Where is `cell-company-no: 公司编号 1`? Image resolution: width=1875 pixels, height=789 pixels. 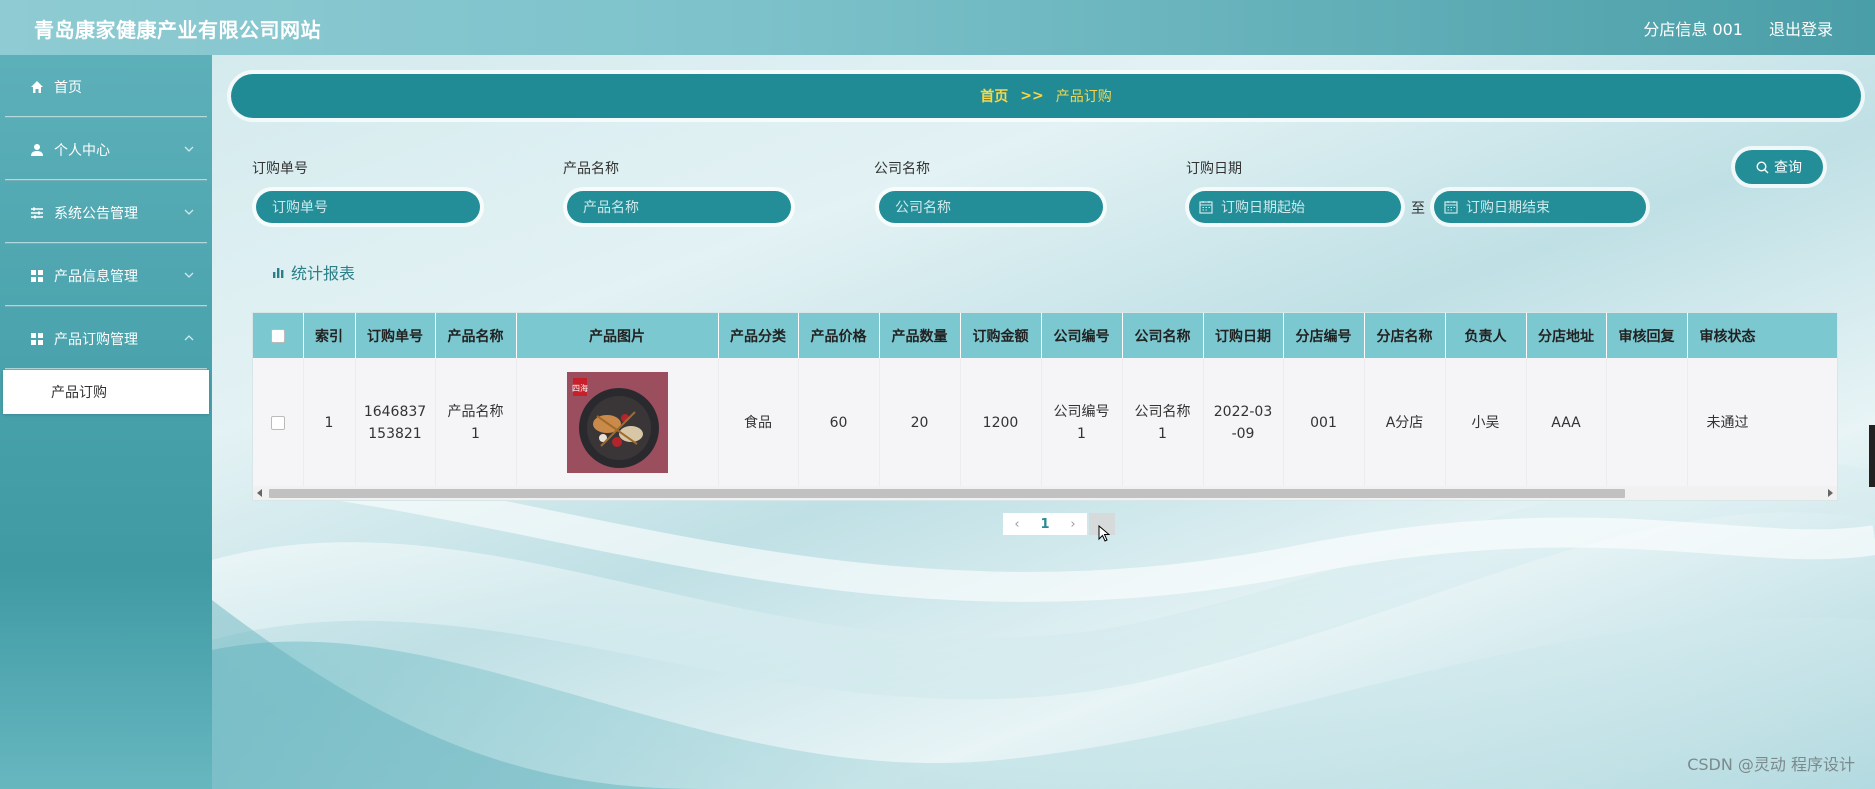
cell-company-no: 公司编号 1 is located at coordinates (1082, 422).